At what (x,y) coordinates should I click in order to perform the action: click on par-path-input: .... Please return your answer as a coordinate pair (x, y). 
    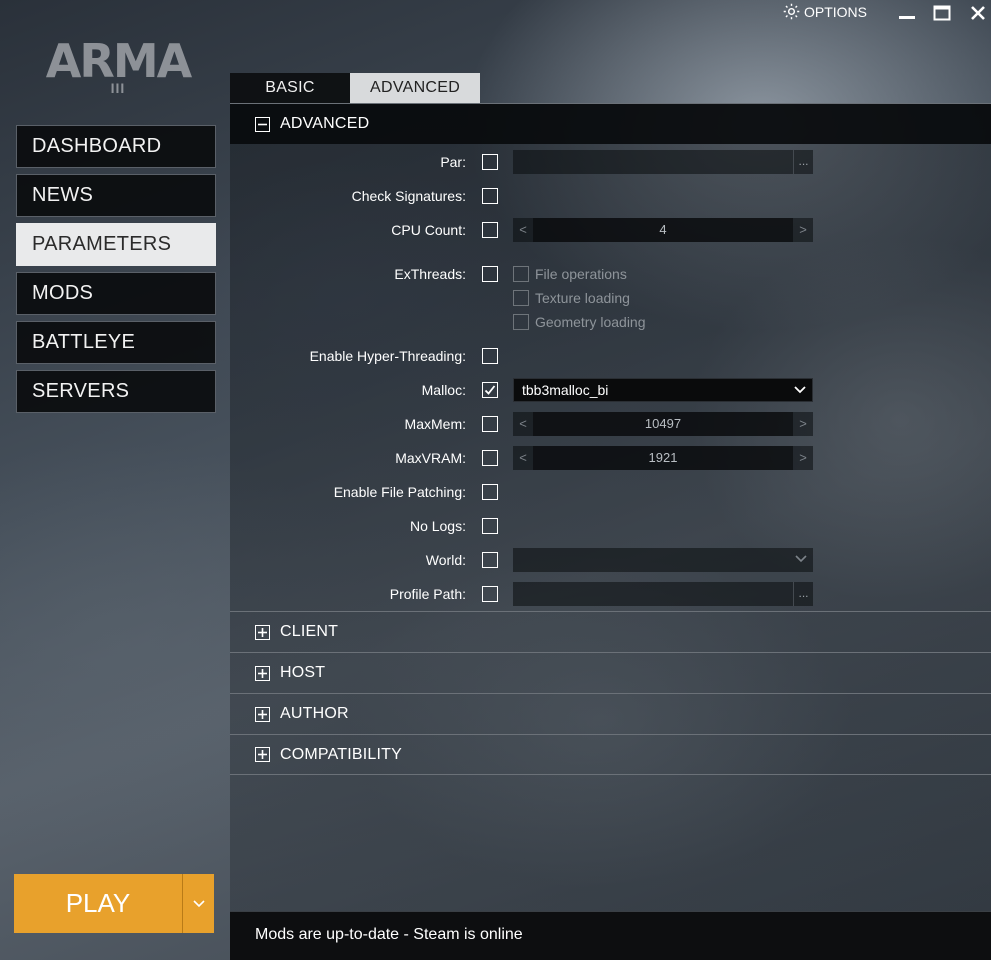
    Looking at the image, I should click on (663, 162).